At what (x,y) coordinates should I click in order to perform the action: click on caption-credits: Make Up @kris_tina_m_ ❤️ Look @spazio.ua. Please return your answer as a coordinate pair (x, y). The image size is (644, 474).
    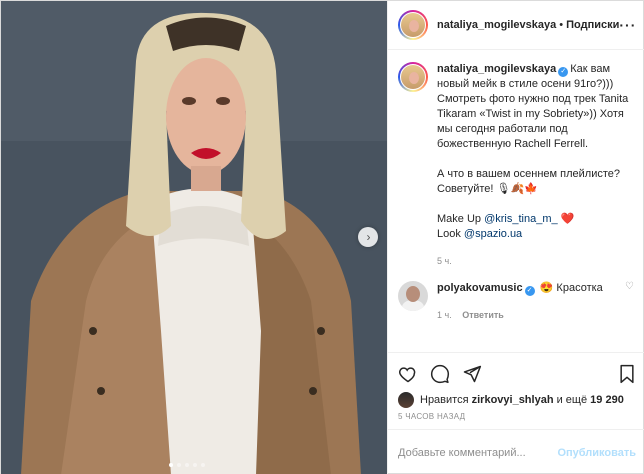
    Looking at the image, I should click on (535, 227).